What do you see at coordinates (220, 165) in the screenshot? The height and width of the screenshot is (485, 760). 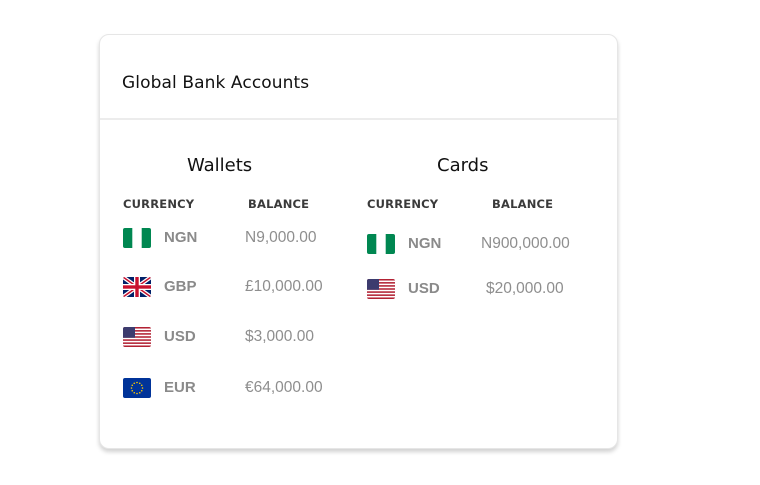 I see `wallets-title: Wallets` at bounding box center [220, 165].